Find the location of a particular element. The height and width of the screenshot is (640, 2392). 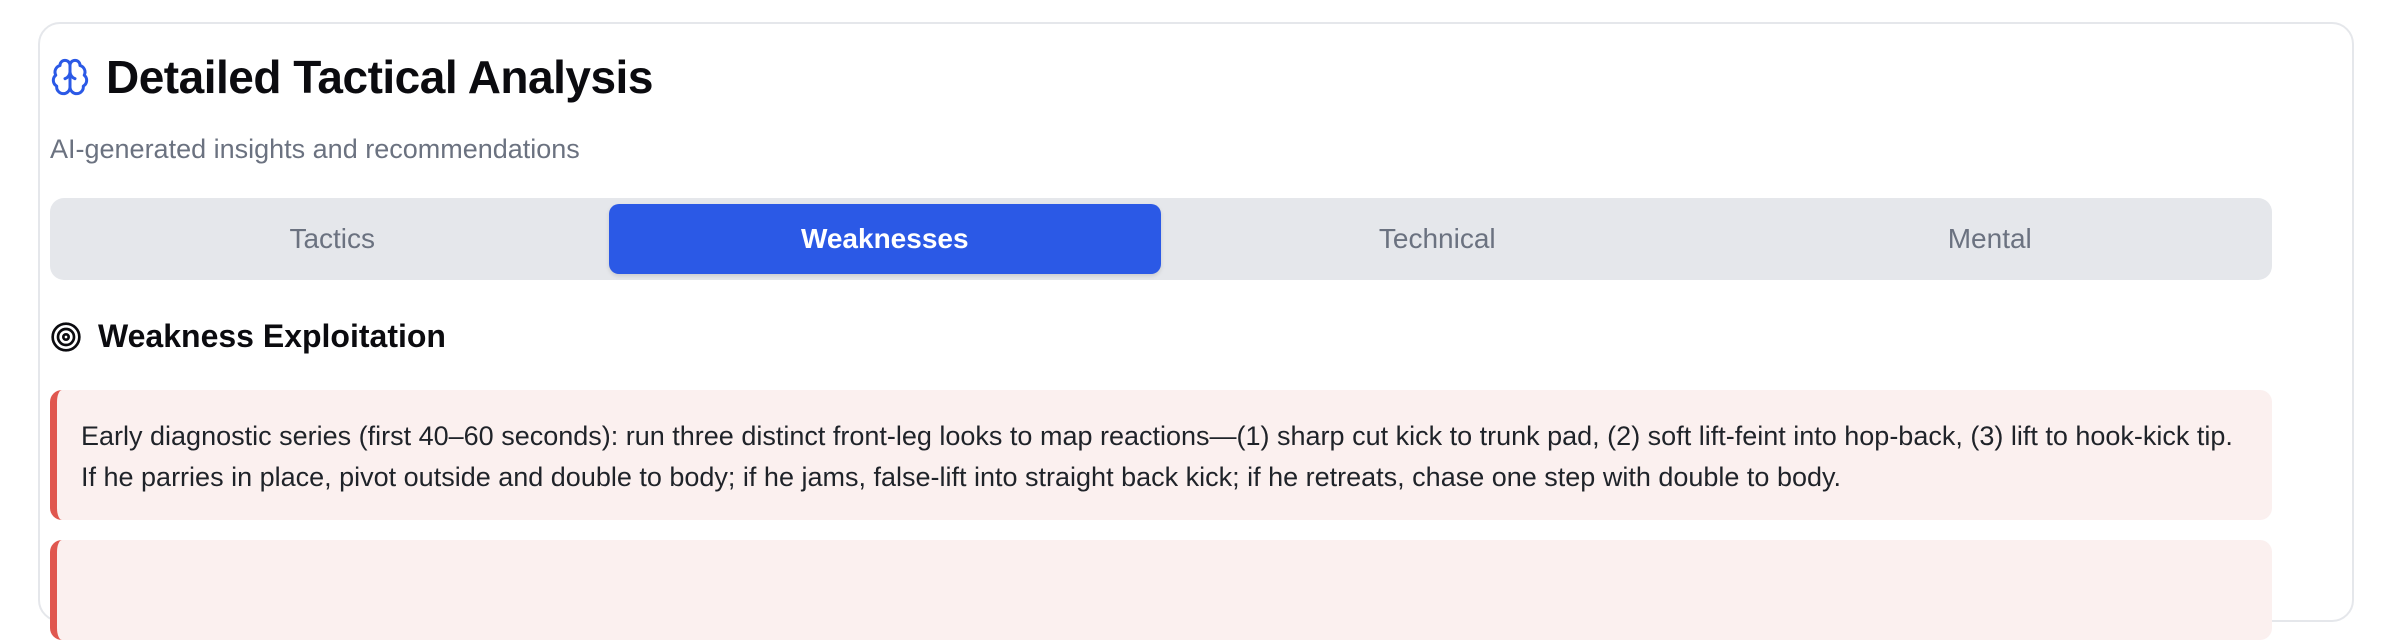

section-title: Weakness Exploitation is located at coordinates (272, 336).